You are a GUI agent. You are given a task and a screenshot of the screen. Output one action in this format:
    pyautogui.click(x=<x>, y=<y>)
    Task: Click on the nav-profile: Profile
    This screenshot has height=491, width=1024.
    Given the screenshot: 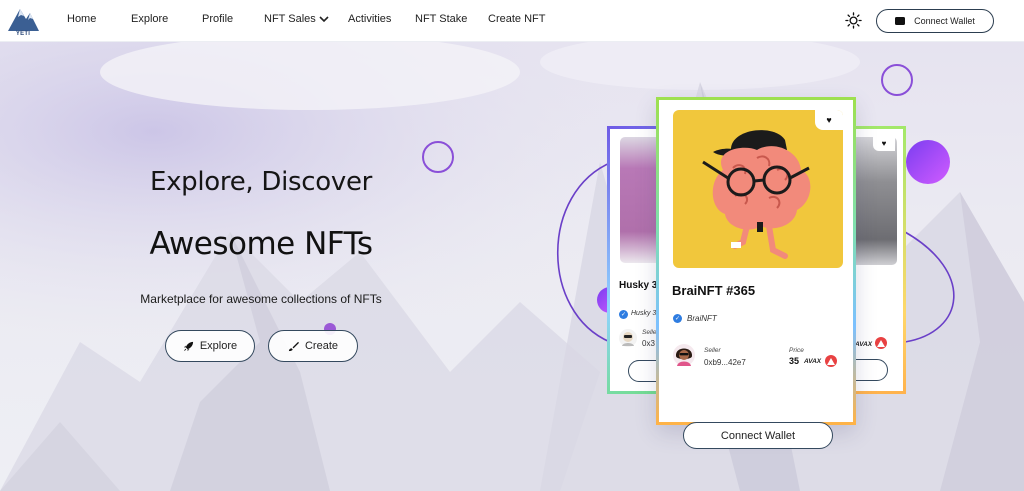 What is the action you would take?
    pyautogui.click(x=217, y=19)
    